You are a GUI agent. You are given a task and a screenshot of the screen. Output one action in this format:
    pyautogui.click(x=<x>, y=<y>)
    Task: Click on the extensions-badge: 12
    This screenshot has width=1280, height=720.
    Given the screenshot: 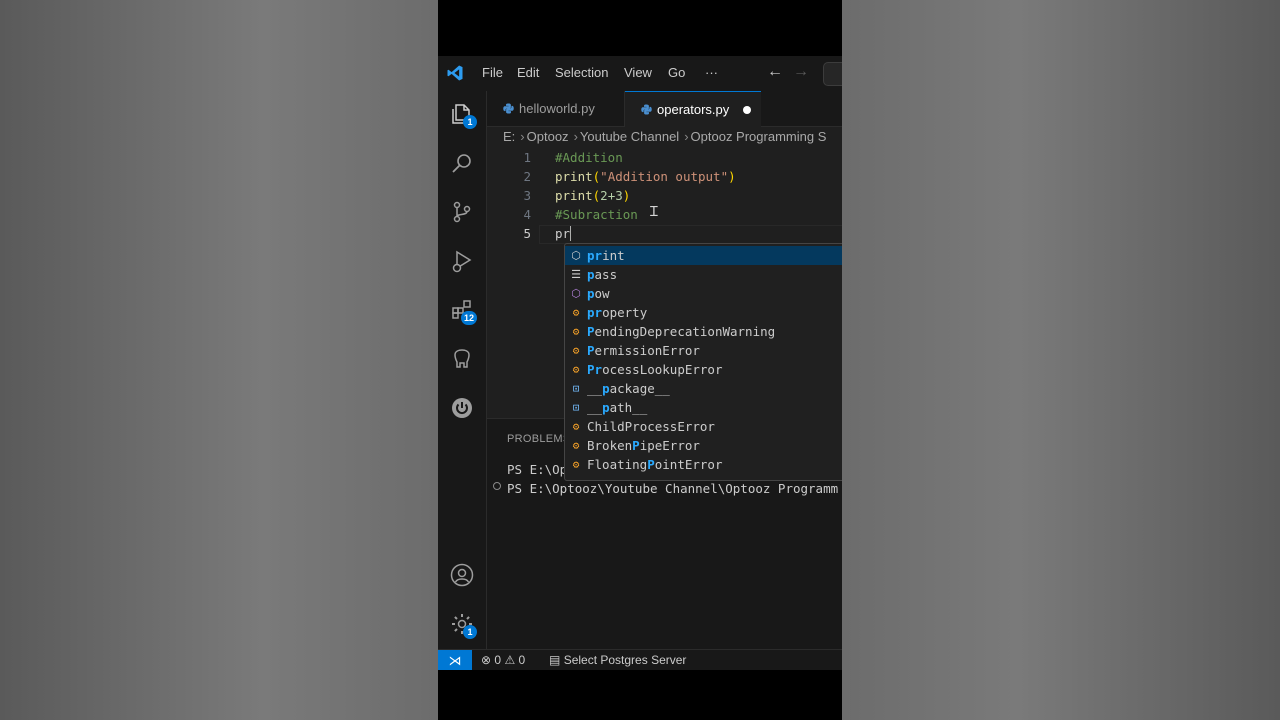 What is the action you would take?
    pyautogui.click(x=469, y=318)
    